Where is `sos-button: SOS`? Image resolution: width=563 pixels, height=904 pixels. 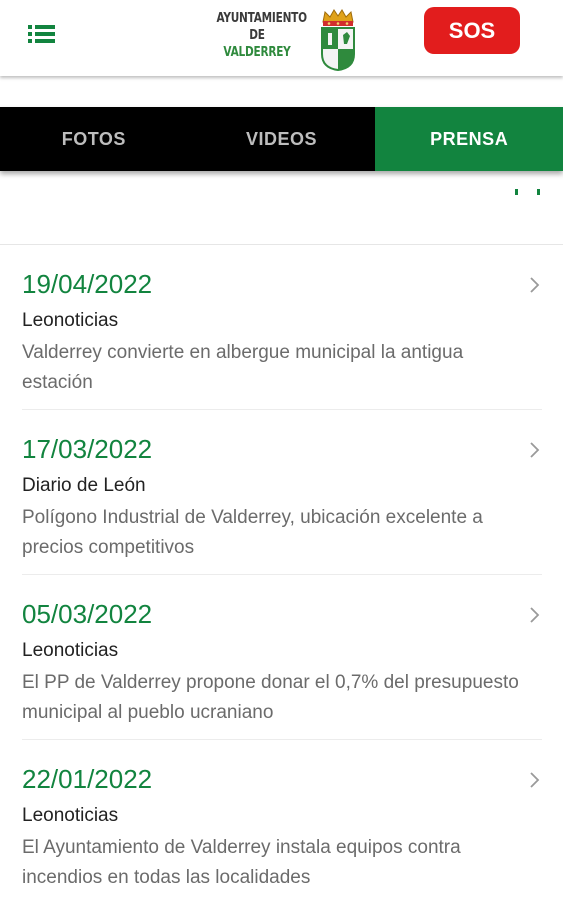 sos-button: SOS is located at coordinates (472, 30).